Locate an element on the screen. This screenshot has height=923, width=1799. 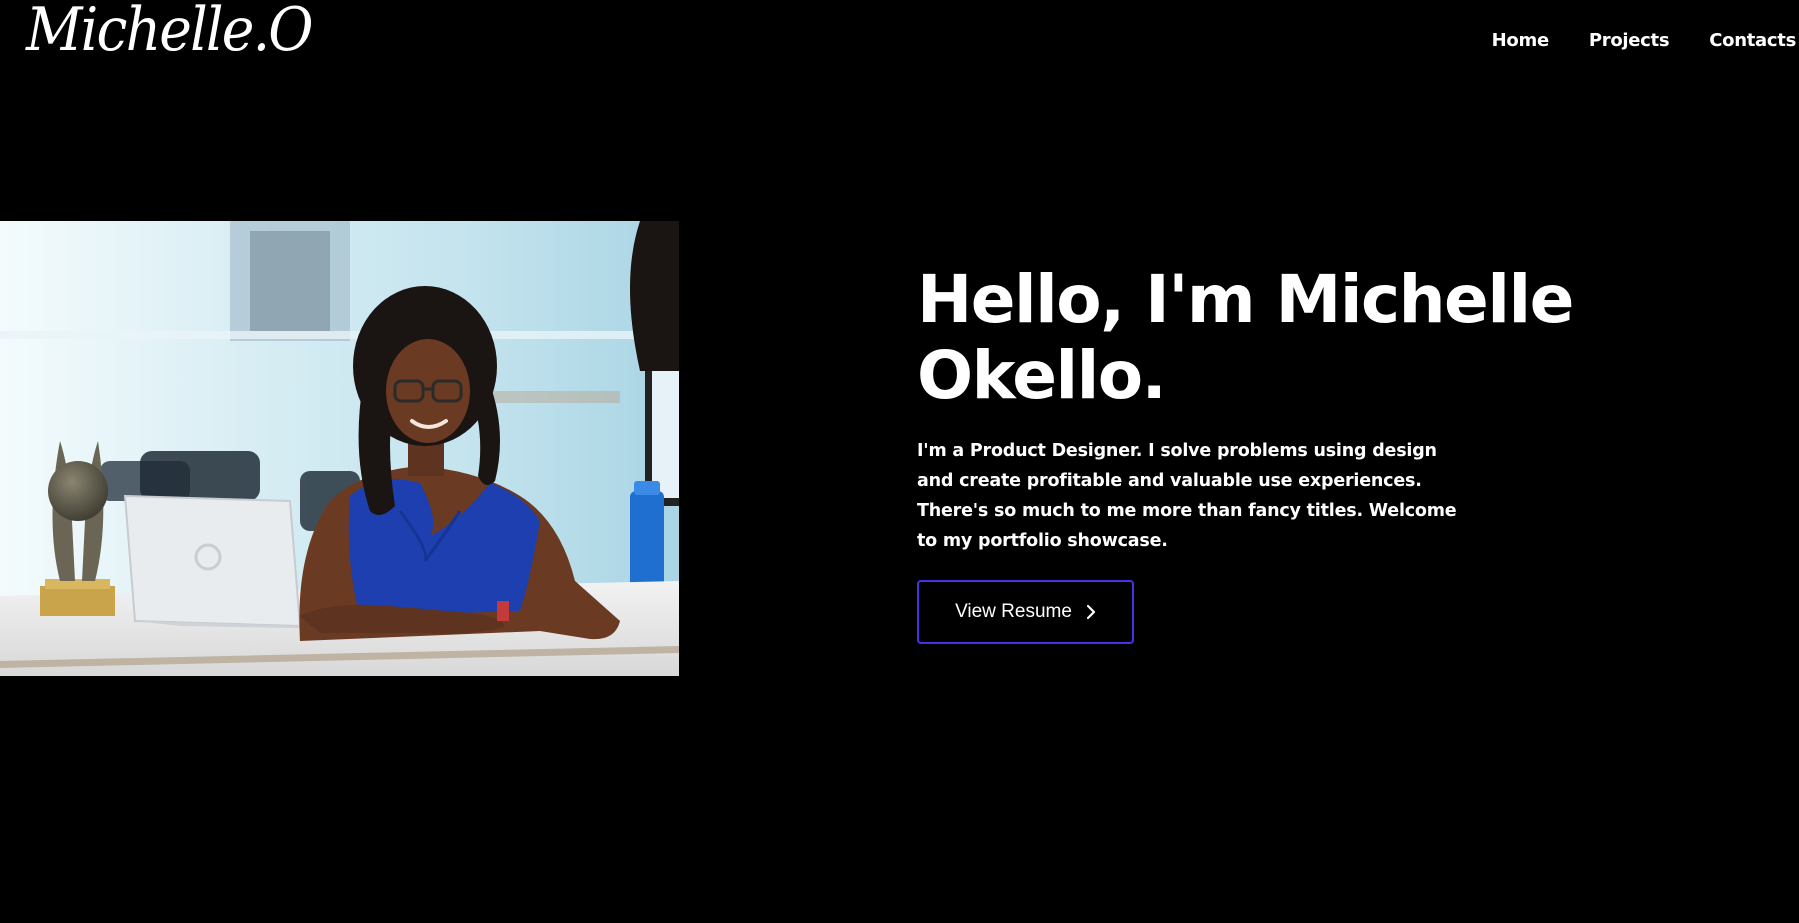
nav-contacts: Contacts is located at coordinates (1752, 40).